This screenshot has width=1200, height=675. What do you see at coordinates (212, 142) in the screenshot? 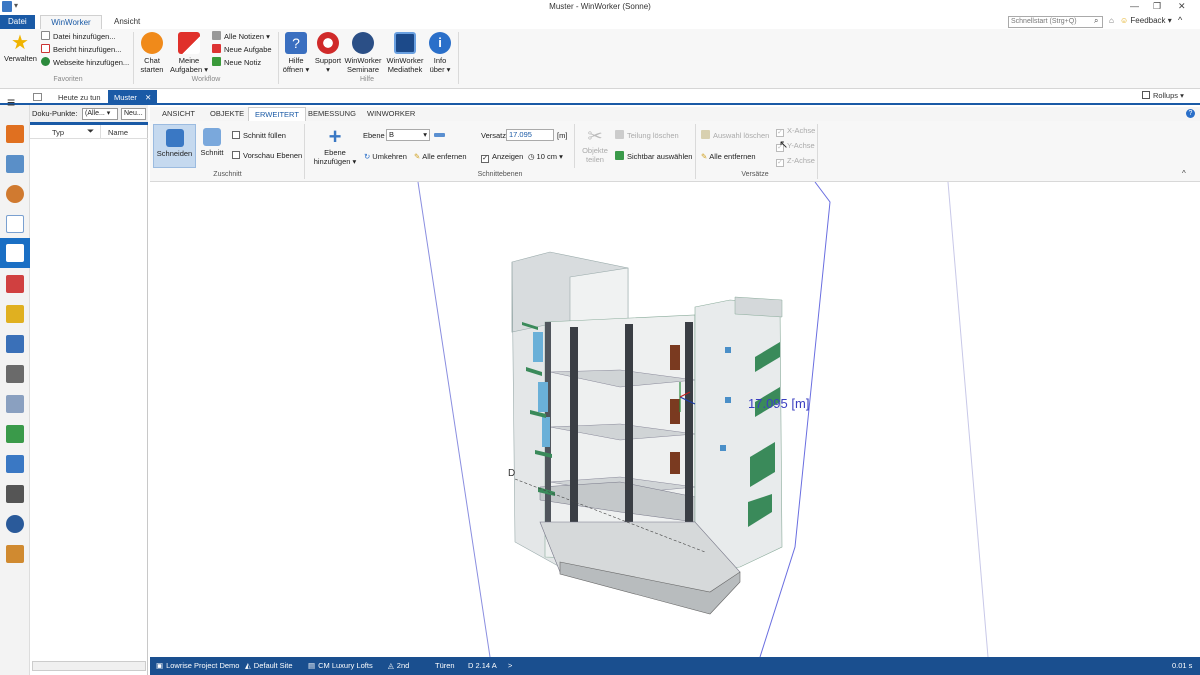
I see `schnitt-button: Schnitt` at bounding box center [212, 142].